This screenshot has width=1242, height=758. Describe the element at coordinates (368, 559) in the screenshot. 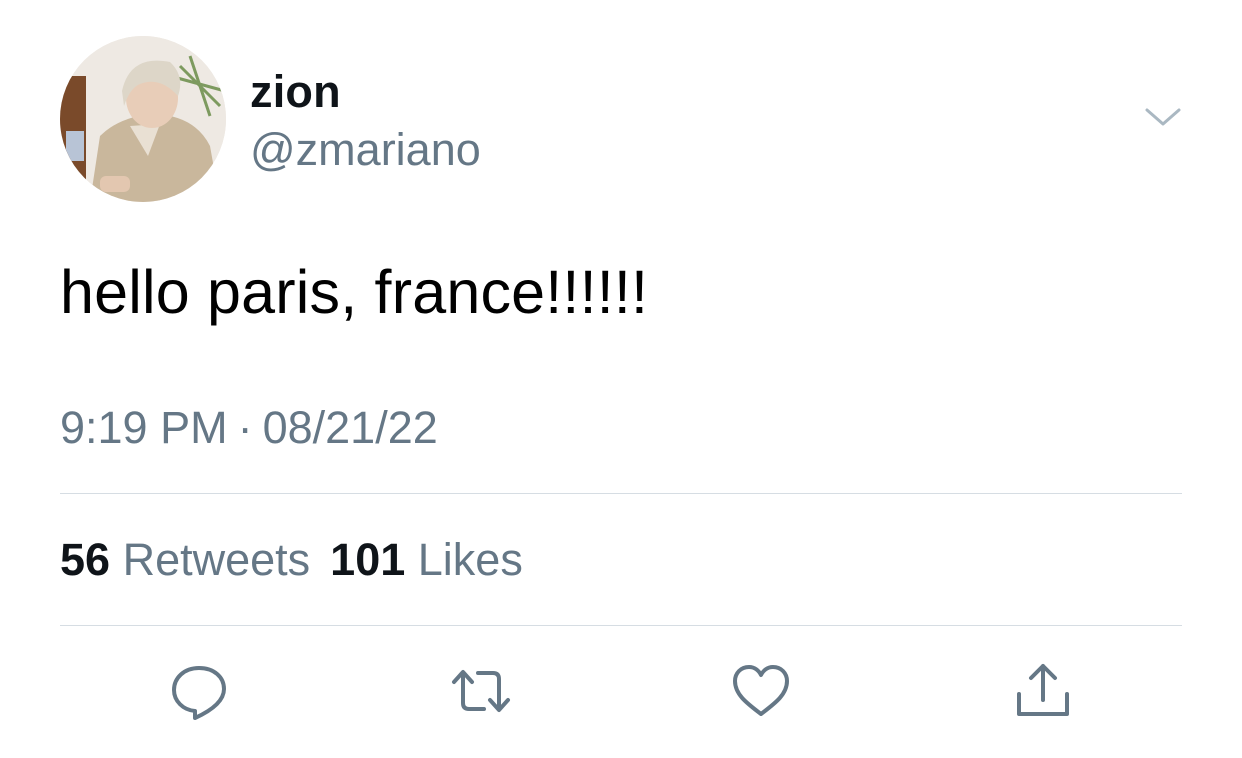

I see `likes-count: 101` at that location.